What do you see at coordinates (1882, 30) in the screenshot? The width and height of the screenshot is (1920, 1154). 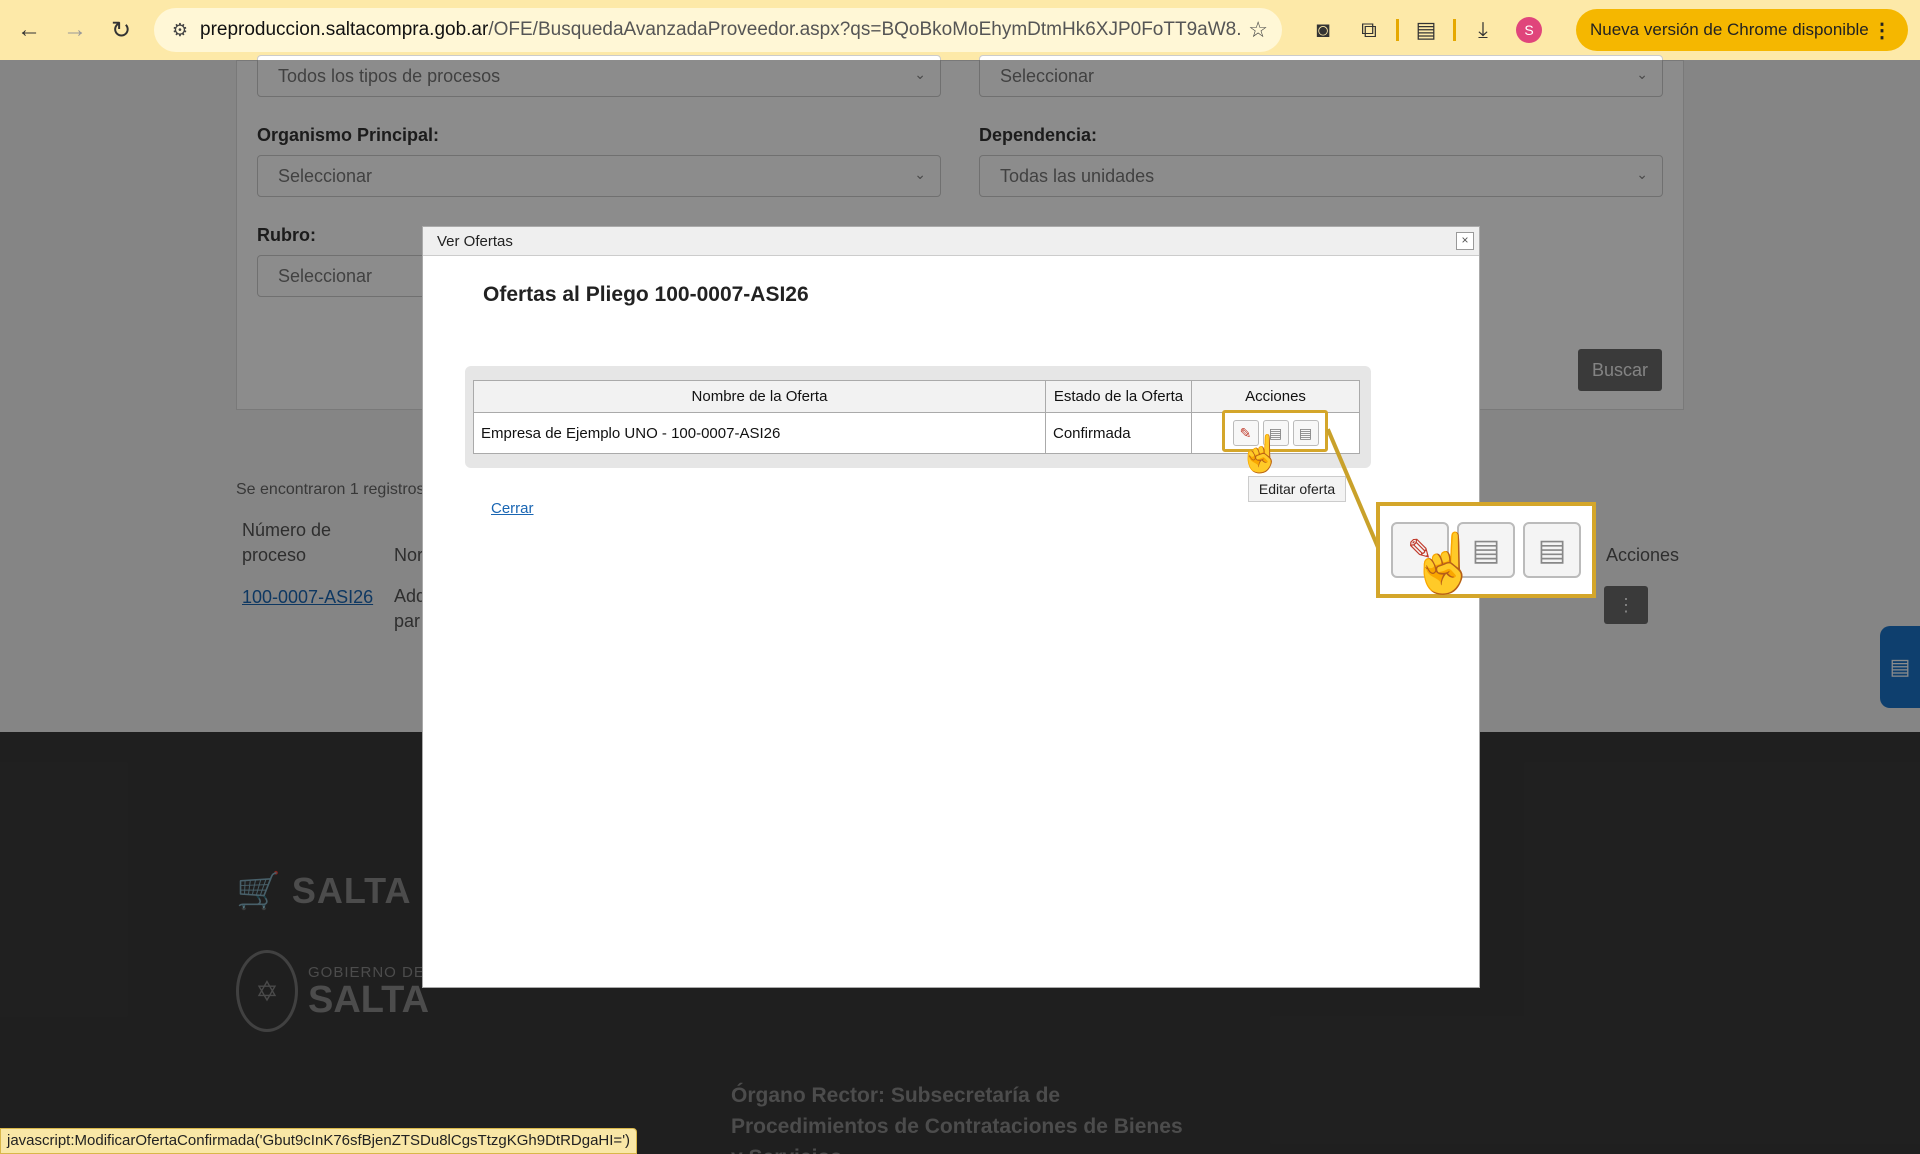 I see `more-menu-icon: ⋮` at bounding box center [1882, 30].